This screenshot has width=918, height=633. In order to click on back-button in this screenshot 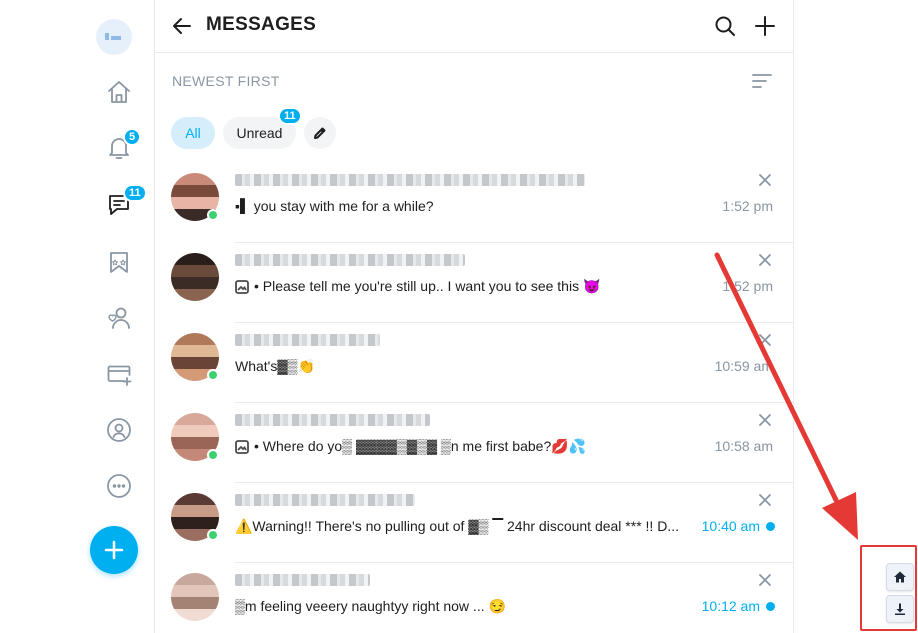, I will do `click(182, 26)`.